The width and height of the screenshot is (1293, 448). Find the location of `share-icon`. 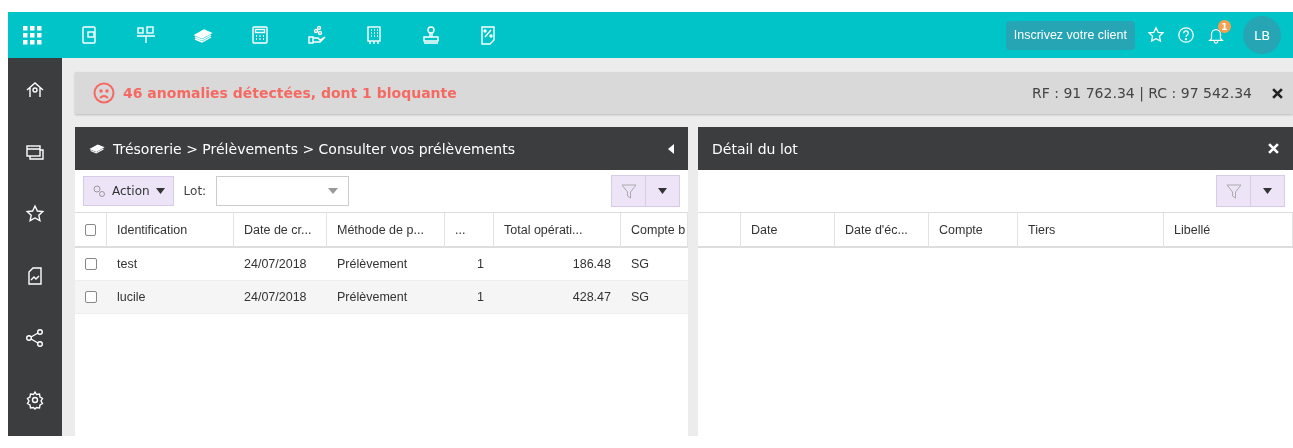

share-icon is located at coordinates (35, 338).